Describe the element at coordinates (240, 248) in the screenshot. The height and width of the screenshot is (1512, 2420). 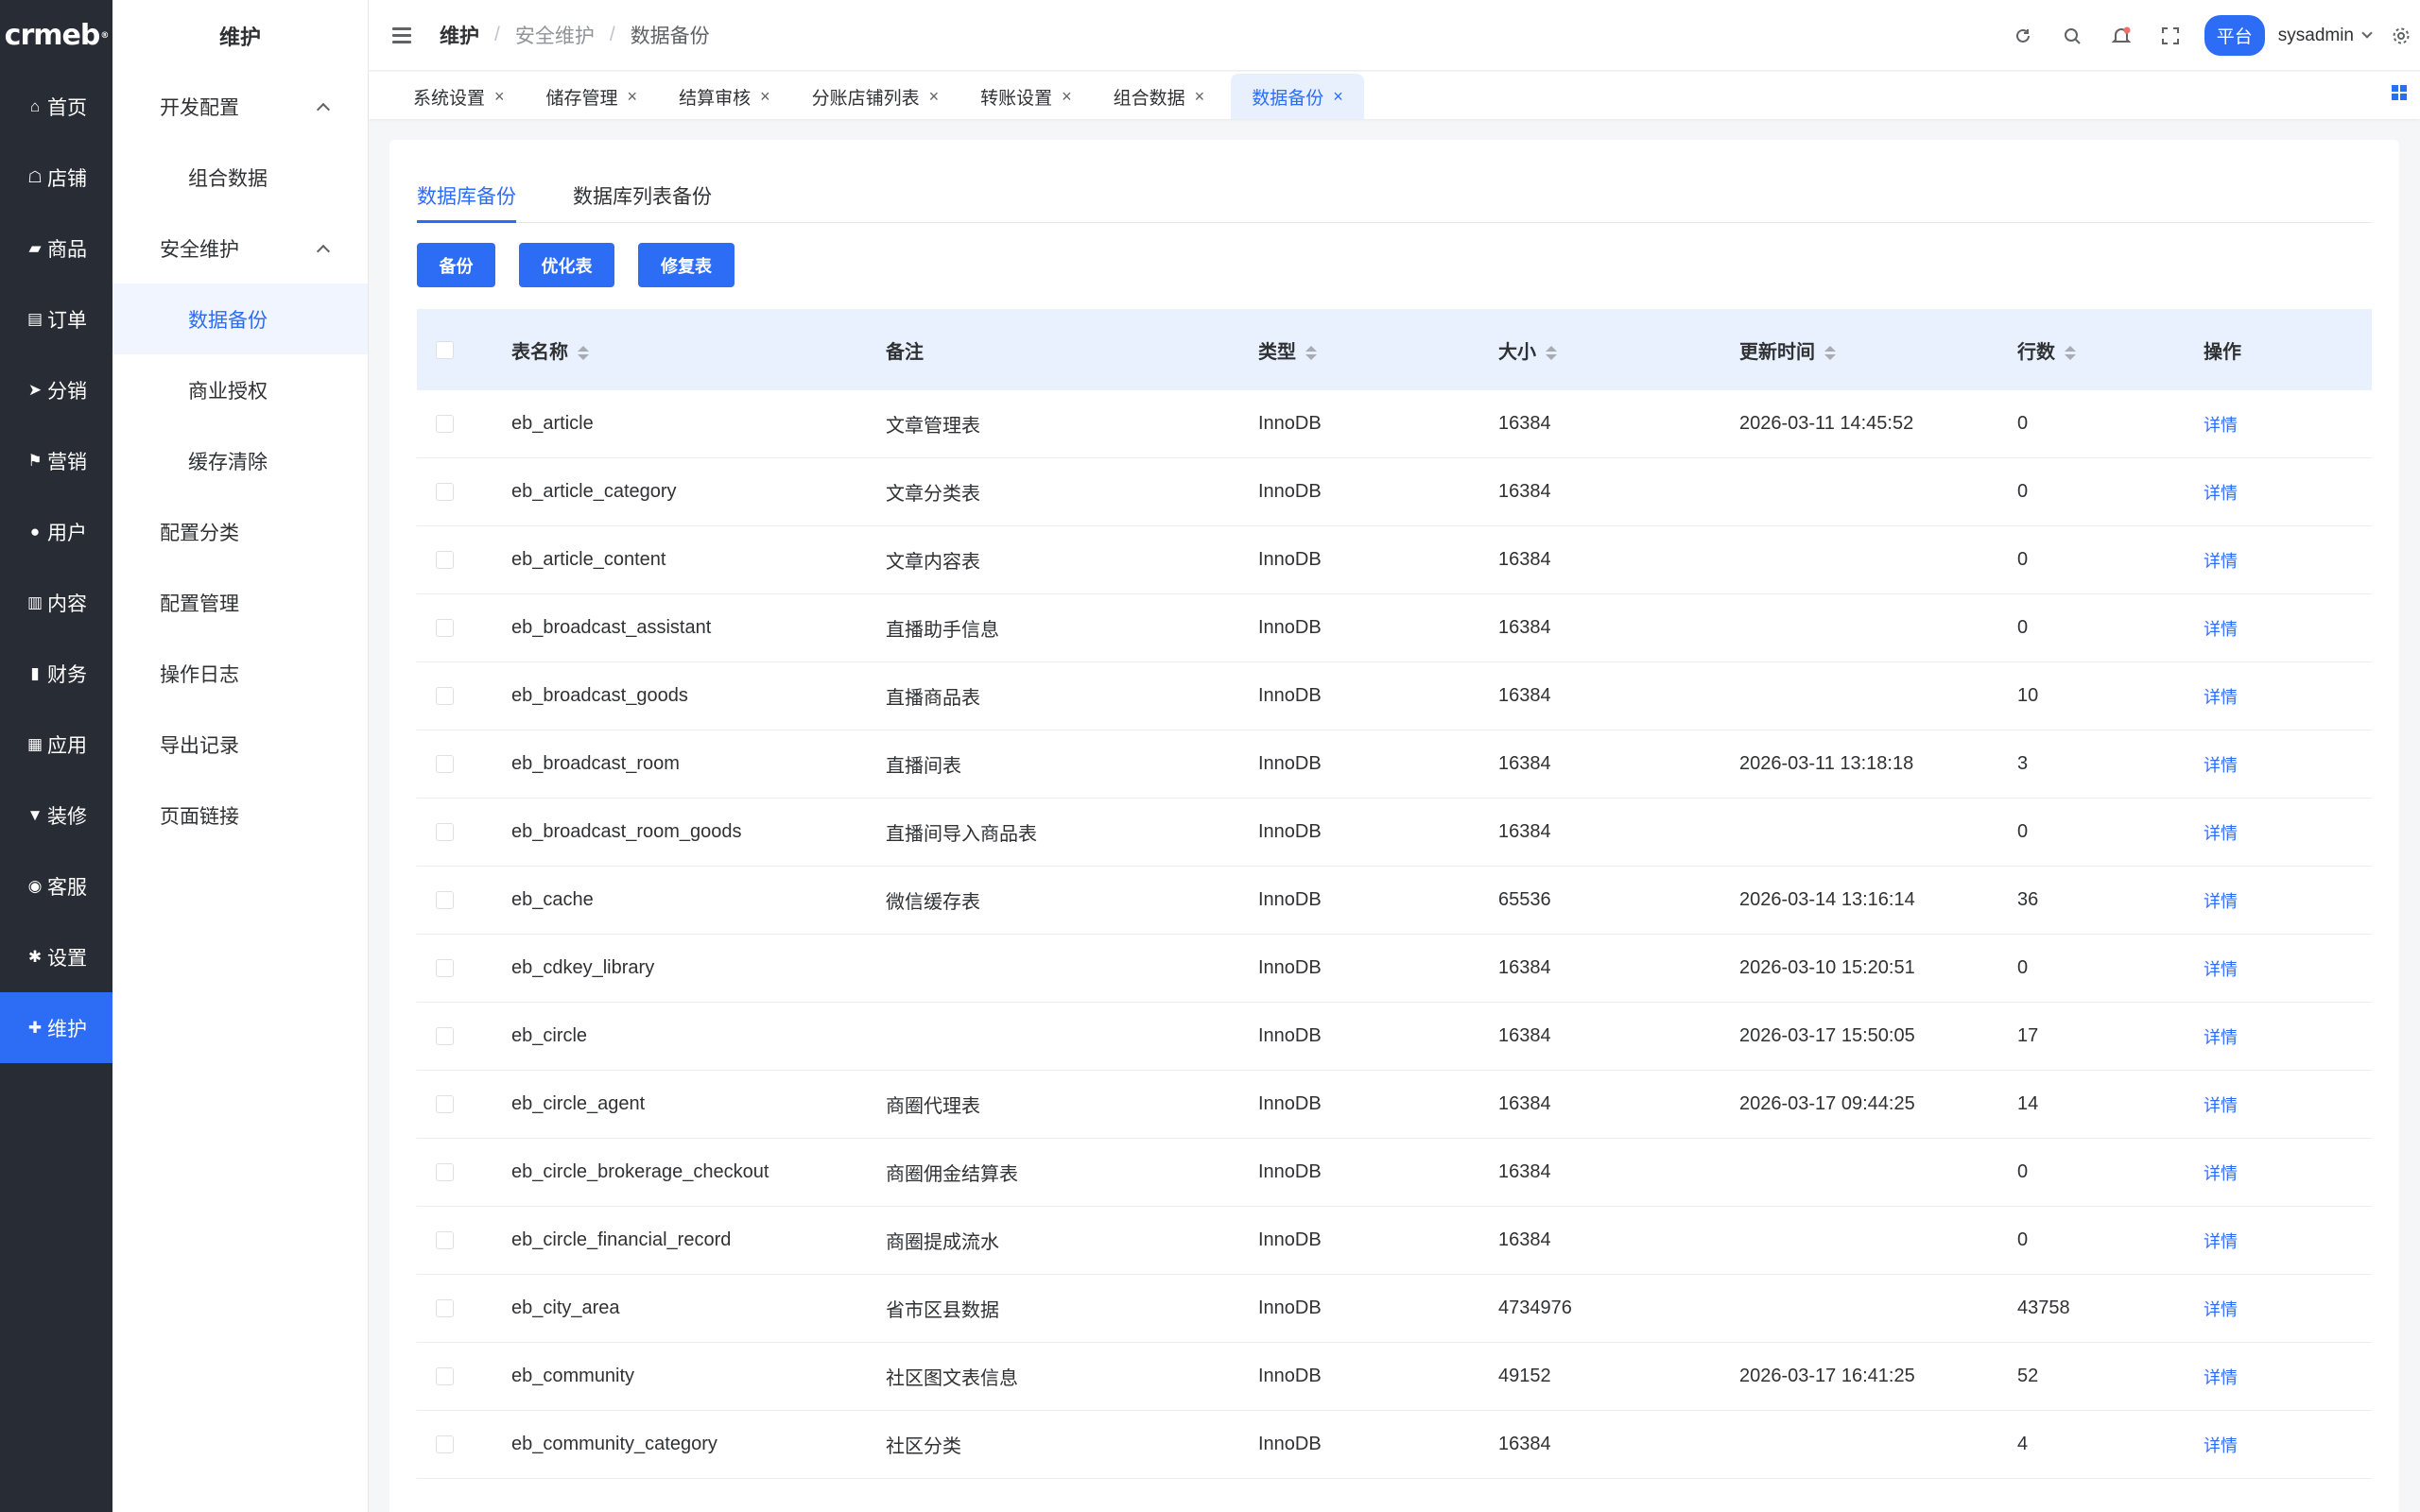
I see `submenu-group-security: 安全维护` at that location.